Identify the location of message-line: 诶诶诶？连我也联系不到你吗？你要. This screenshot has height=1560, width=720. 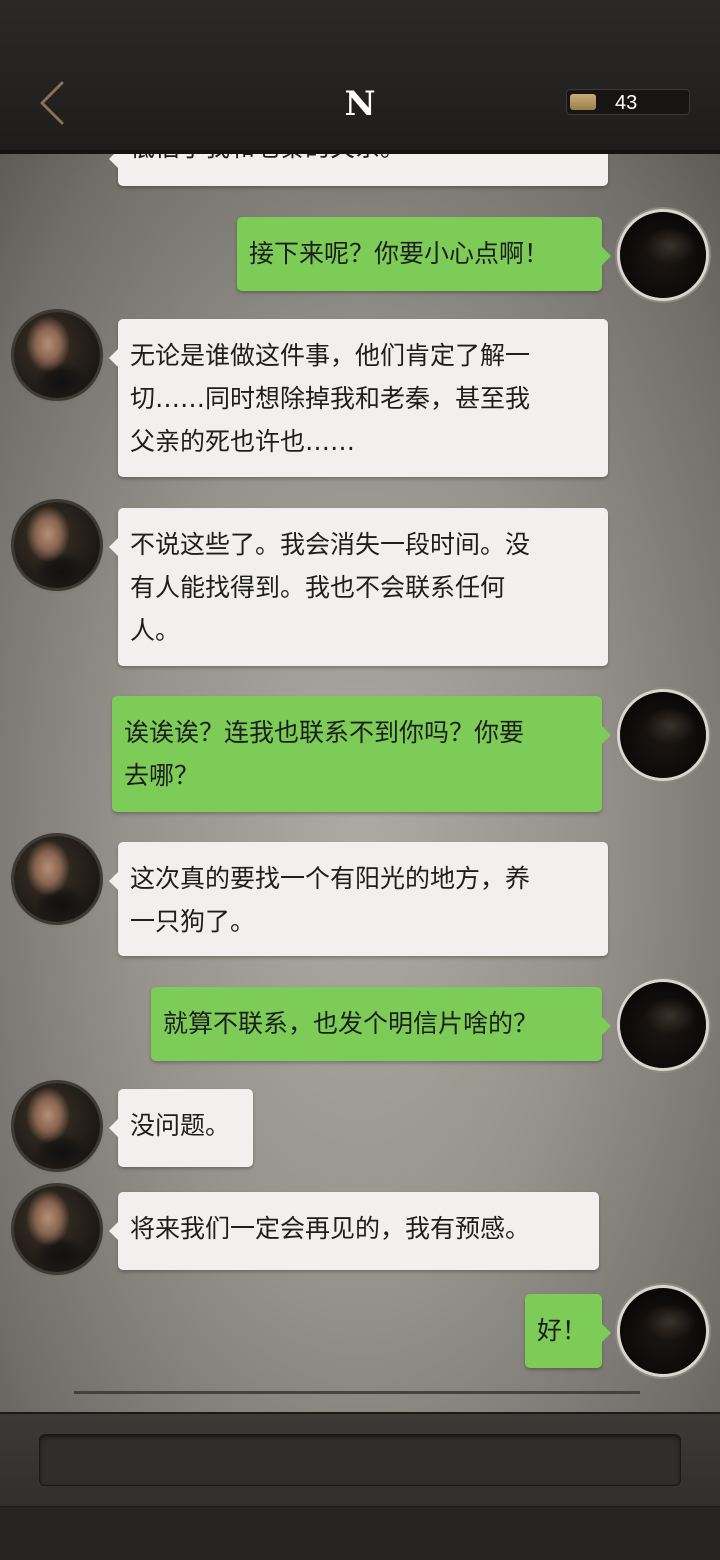
(324, 732).